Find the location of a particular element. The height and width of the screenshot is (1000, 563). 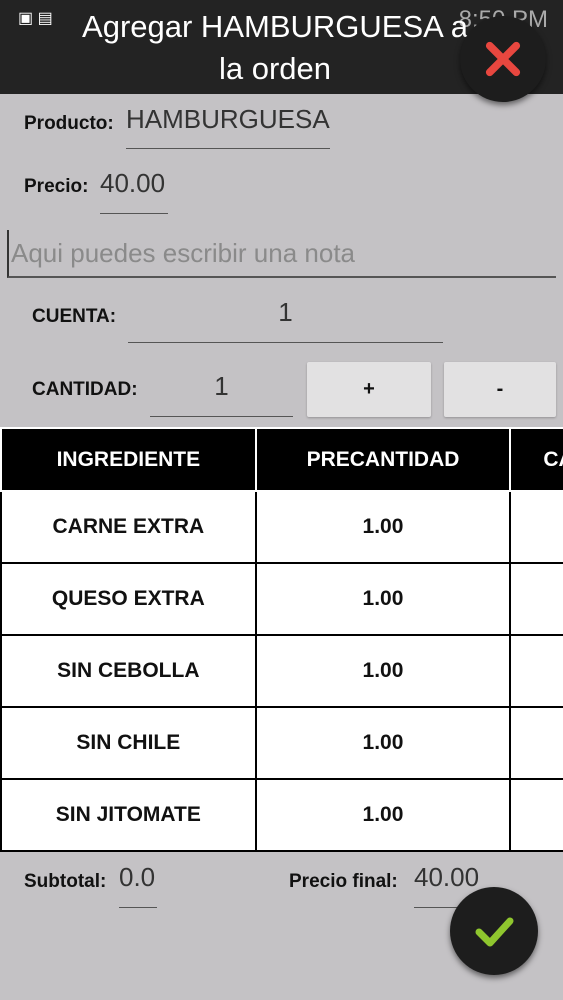

ingrediente-cell: SIN JITOMATE is located at coordinates (128, 815).